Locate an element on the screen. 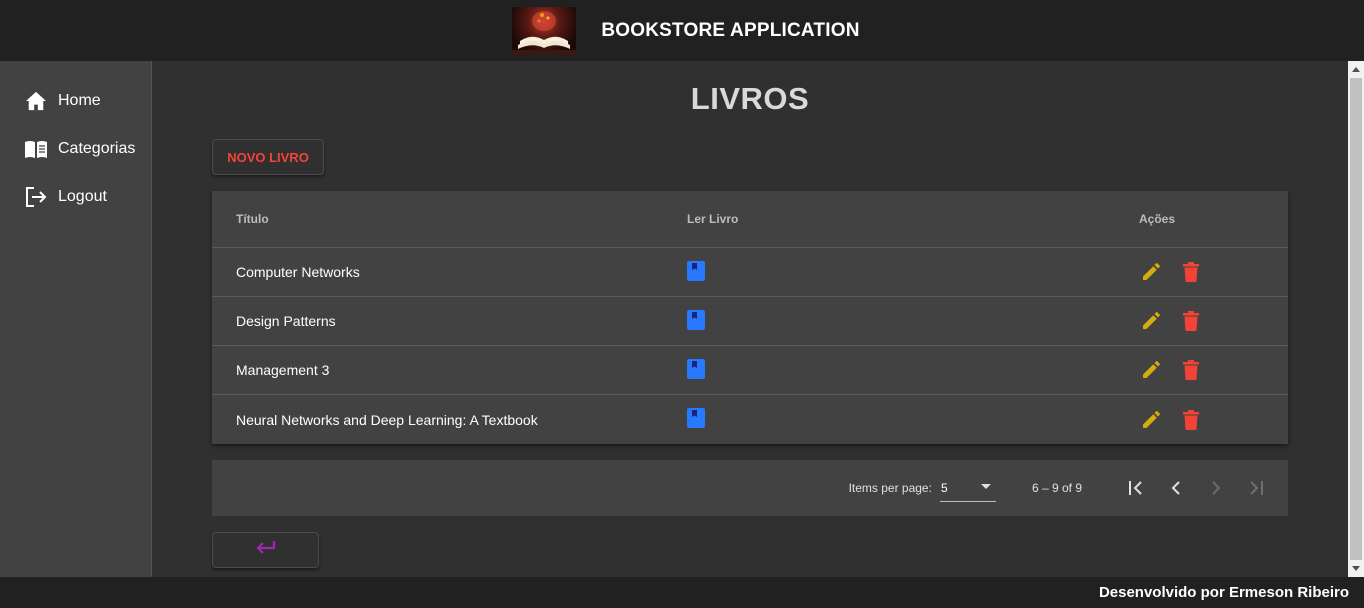 The image size is (1364, 608). next-page-button is located at coordinates (1216, 488).